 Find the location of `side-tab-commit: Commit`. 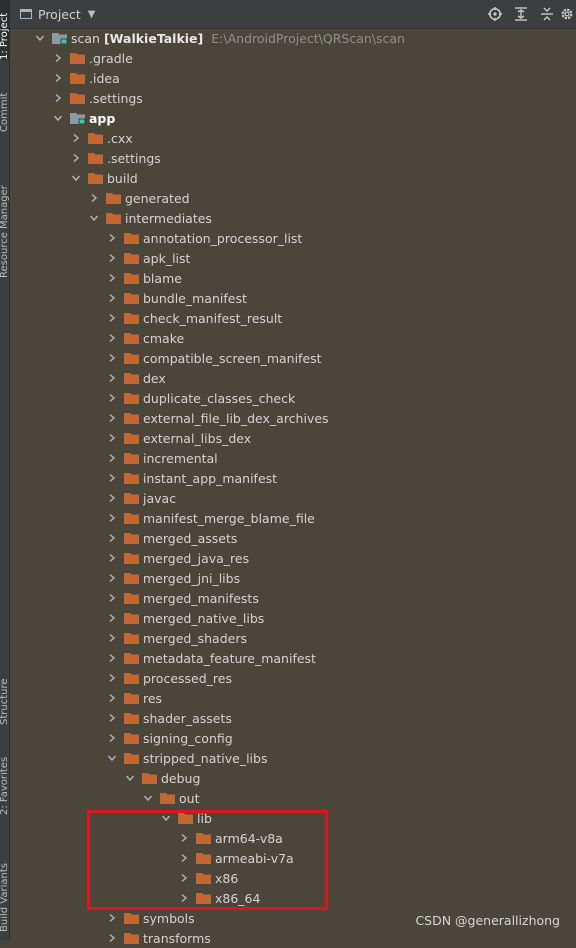

side-tab-commit: Commit is located at coordinates (4, 102).